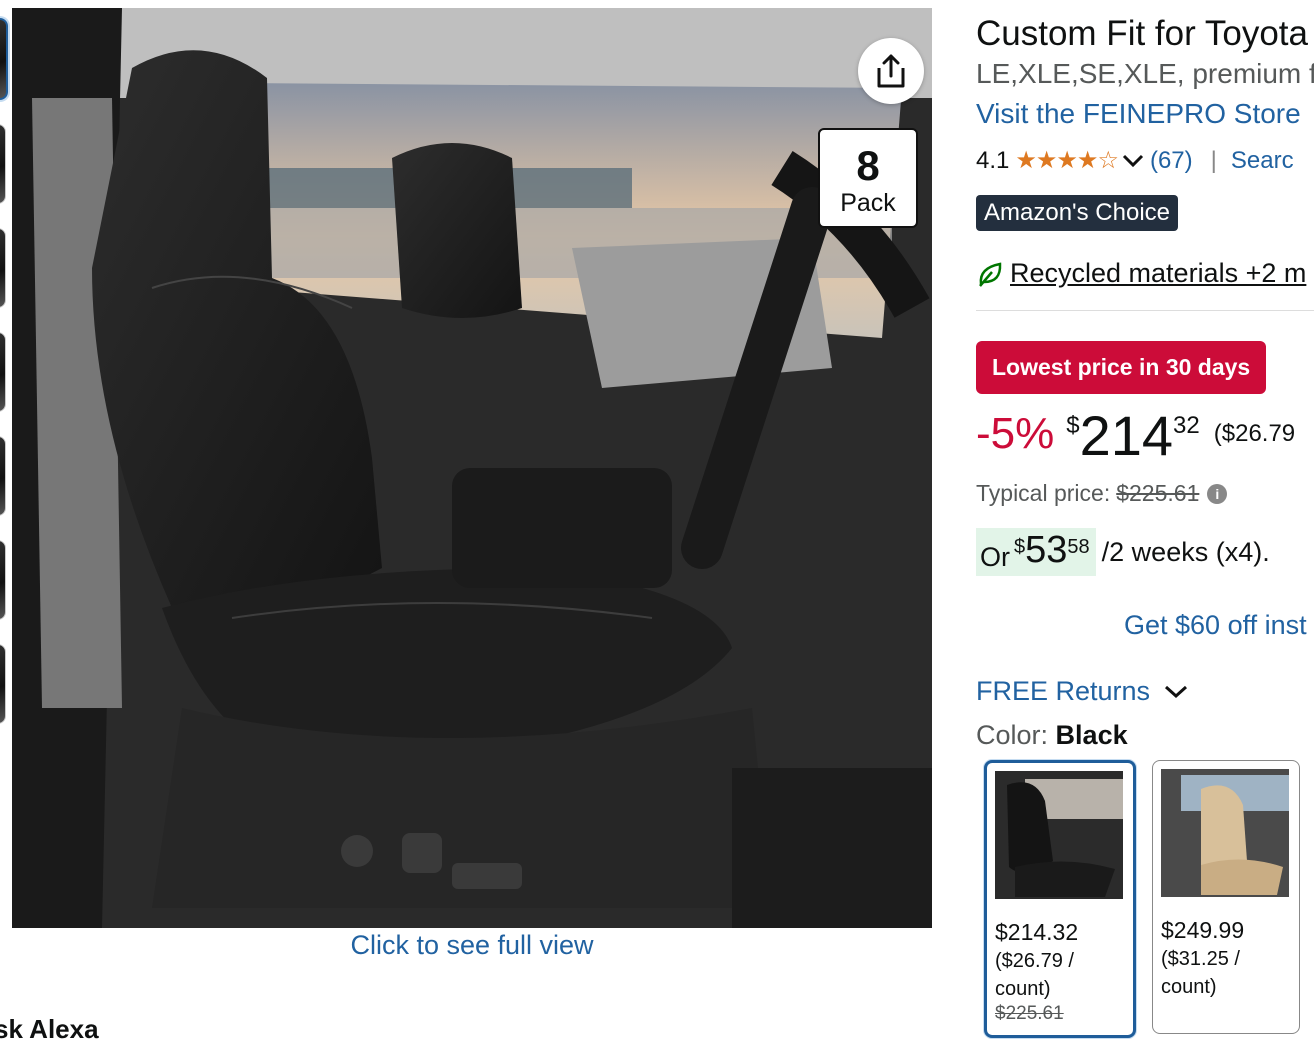 Image resolution: width=1314 pixels, height=1062 pixels. Describe the element at coordinates (1067, 160) in the screenshot. I see `star-rating-icon: ★★★★☆` at that location.